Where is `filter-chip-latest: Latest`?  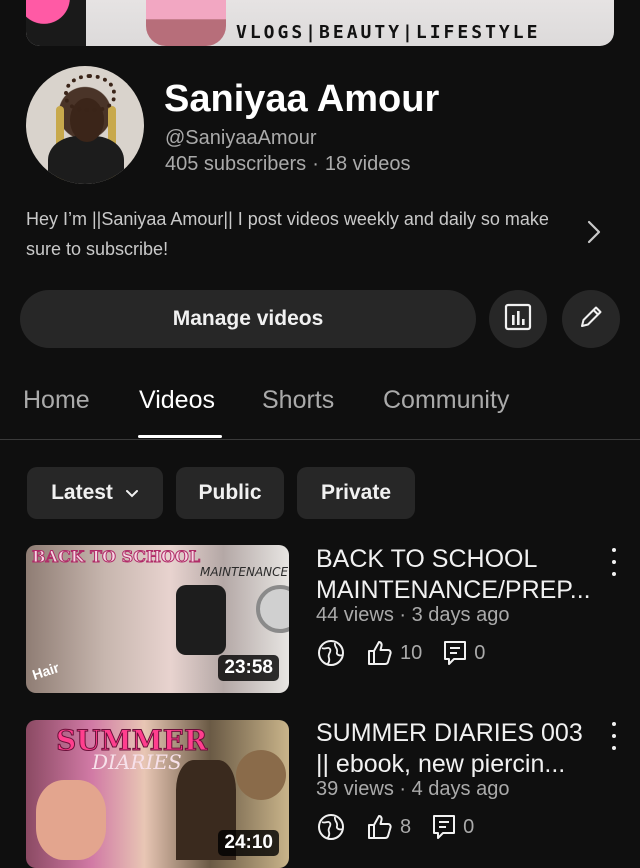 filter-chip-latest: Latest is located at coordinates (95, 493).